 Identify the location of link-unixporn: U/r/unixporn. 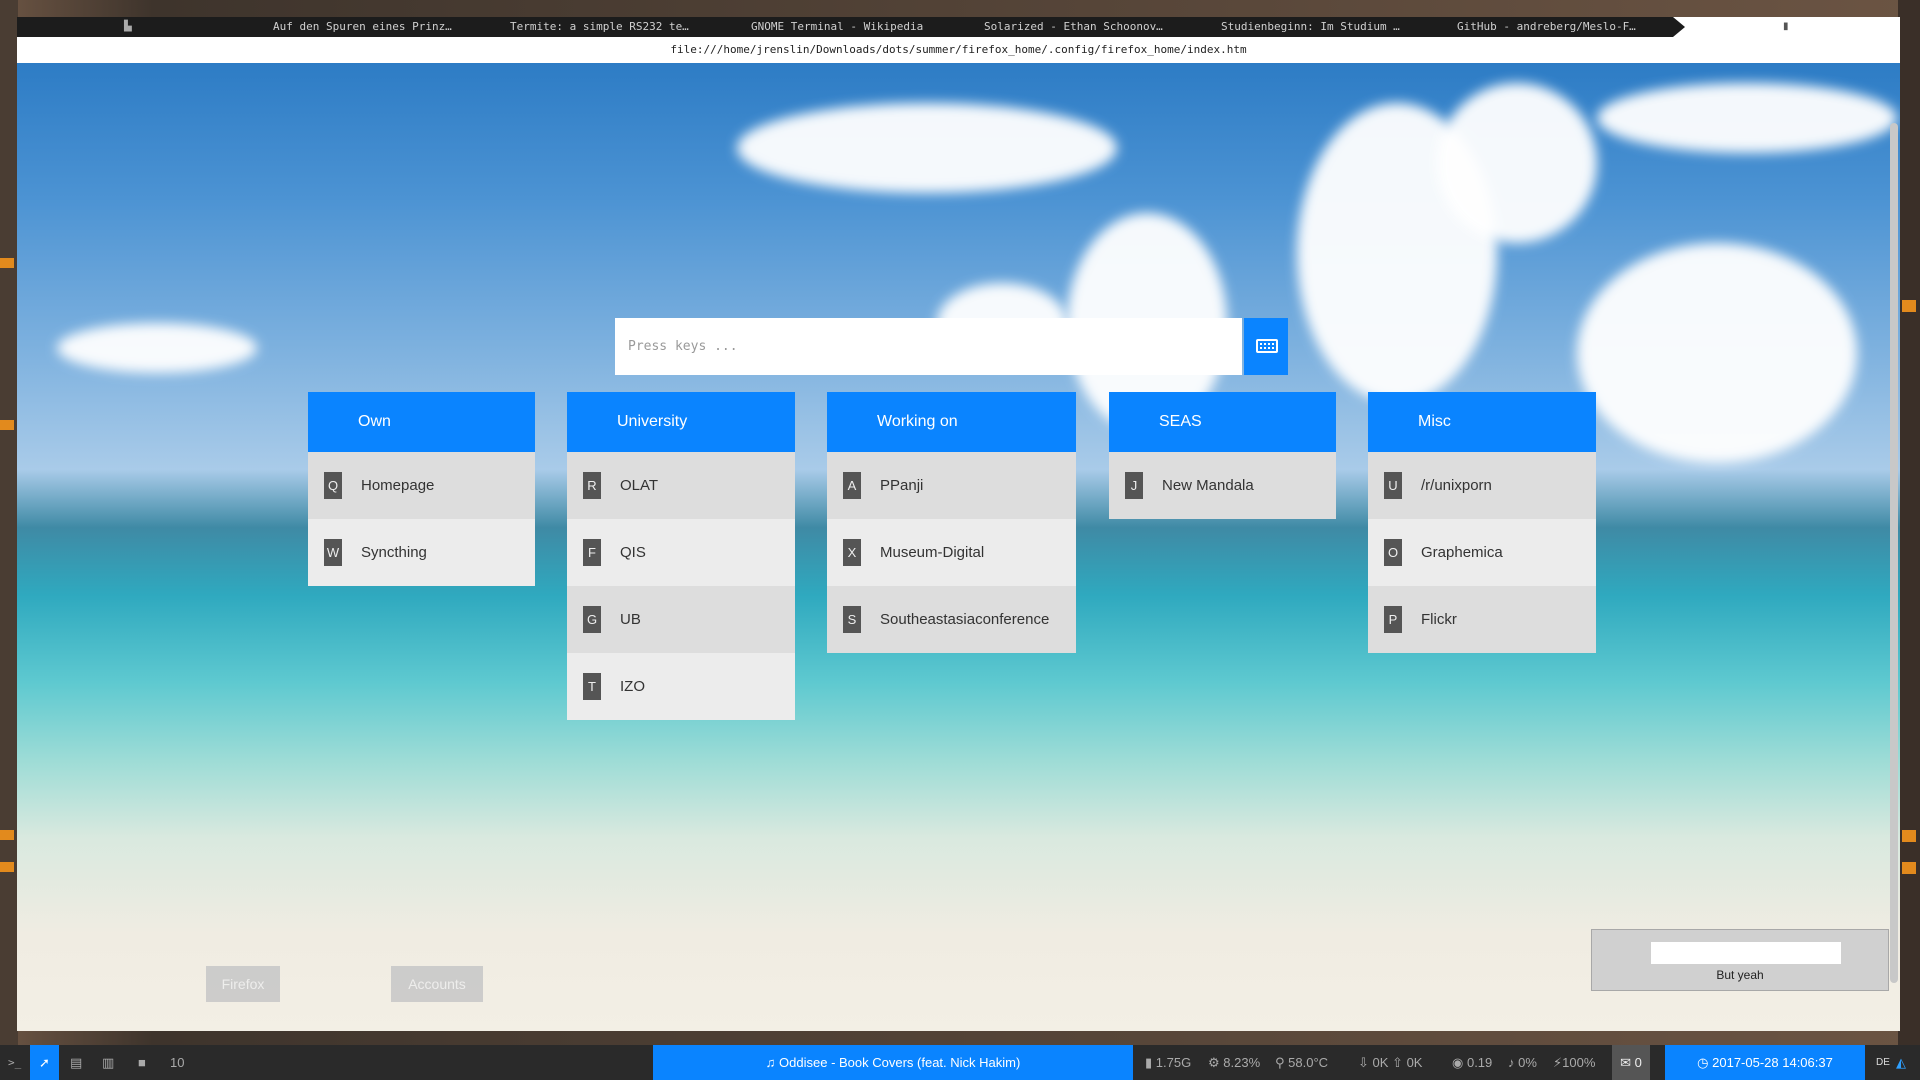
(1482, 485).